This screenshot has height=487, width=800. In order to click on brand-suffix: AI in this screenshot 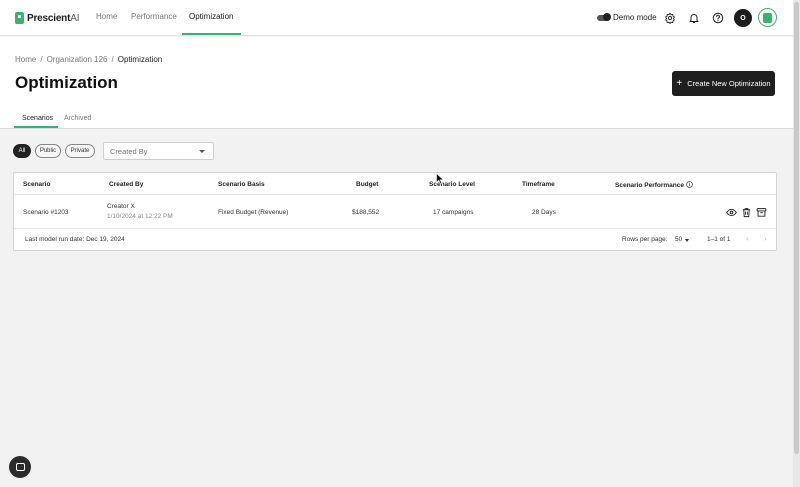, I will do `click(75, 18)`.